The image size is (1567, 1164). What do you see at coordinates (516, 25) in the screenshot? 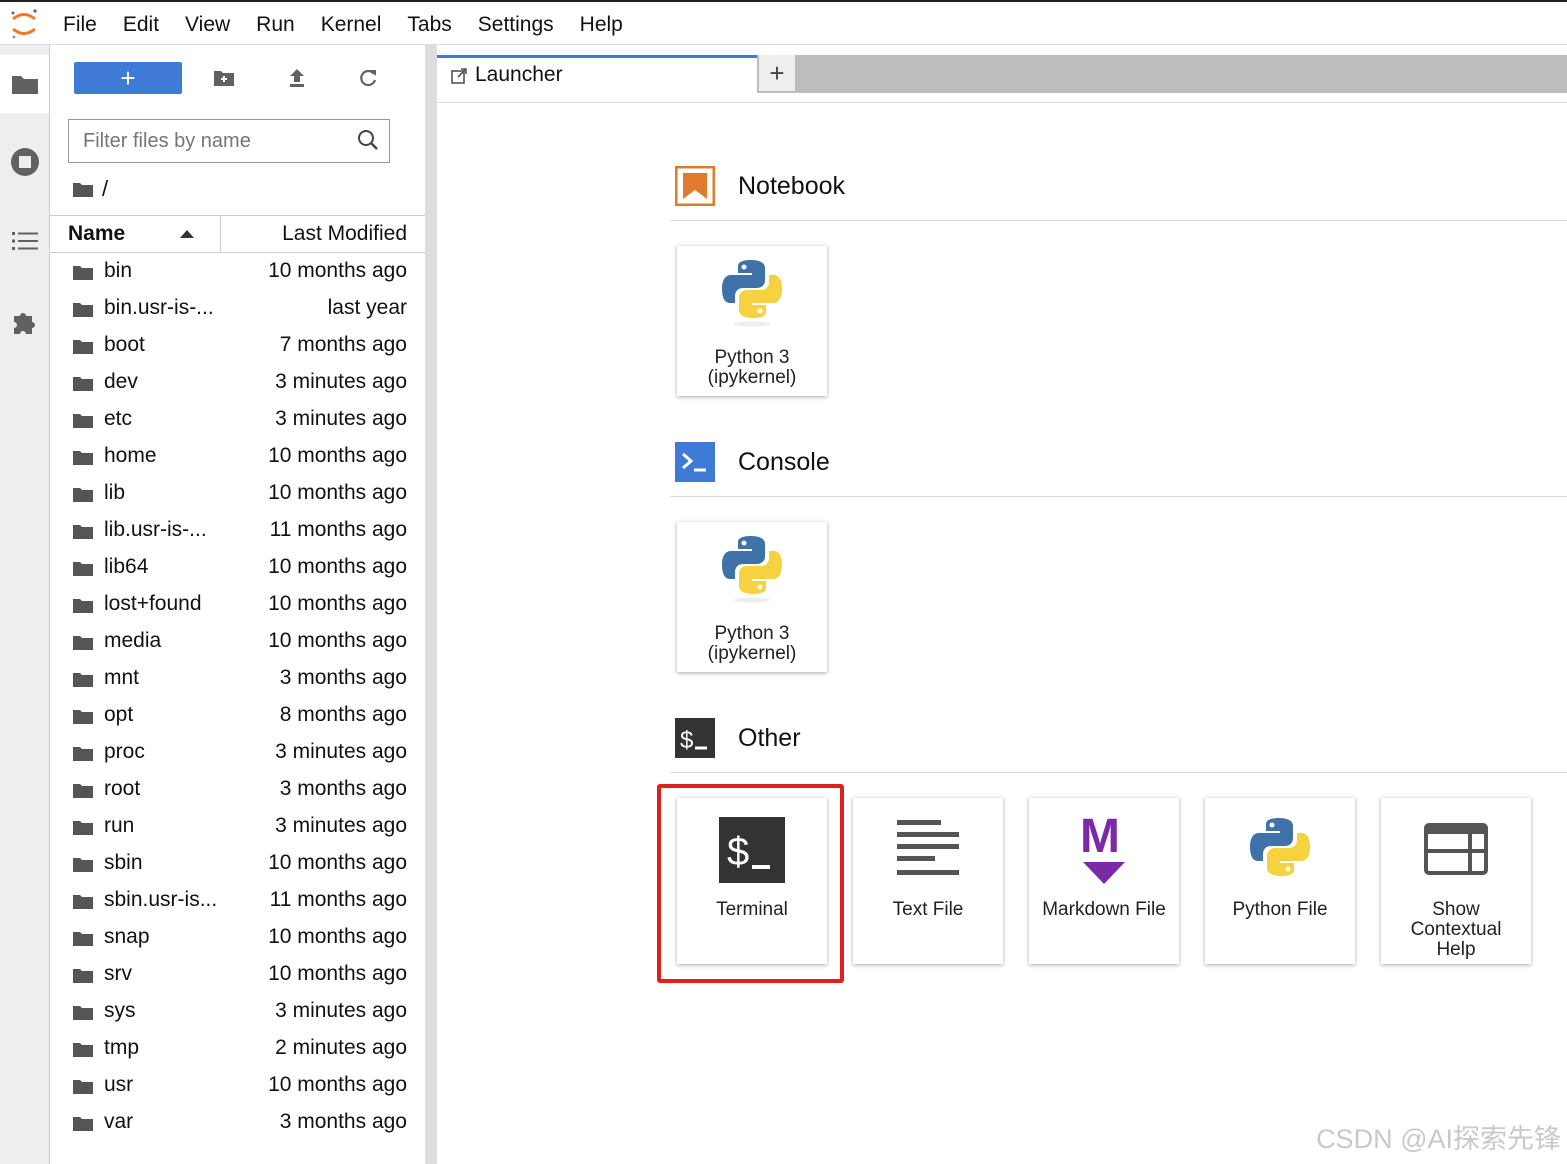
I see `menu-settings: Settings` at bounding box center [516, 25].